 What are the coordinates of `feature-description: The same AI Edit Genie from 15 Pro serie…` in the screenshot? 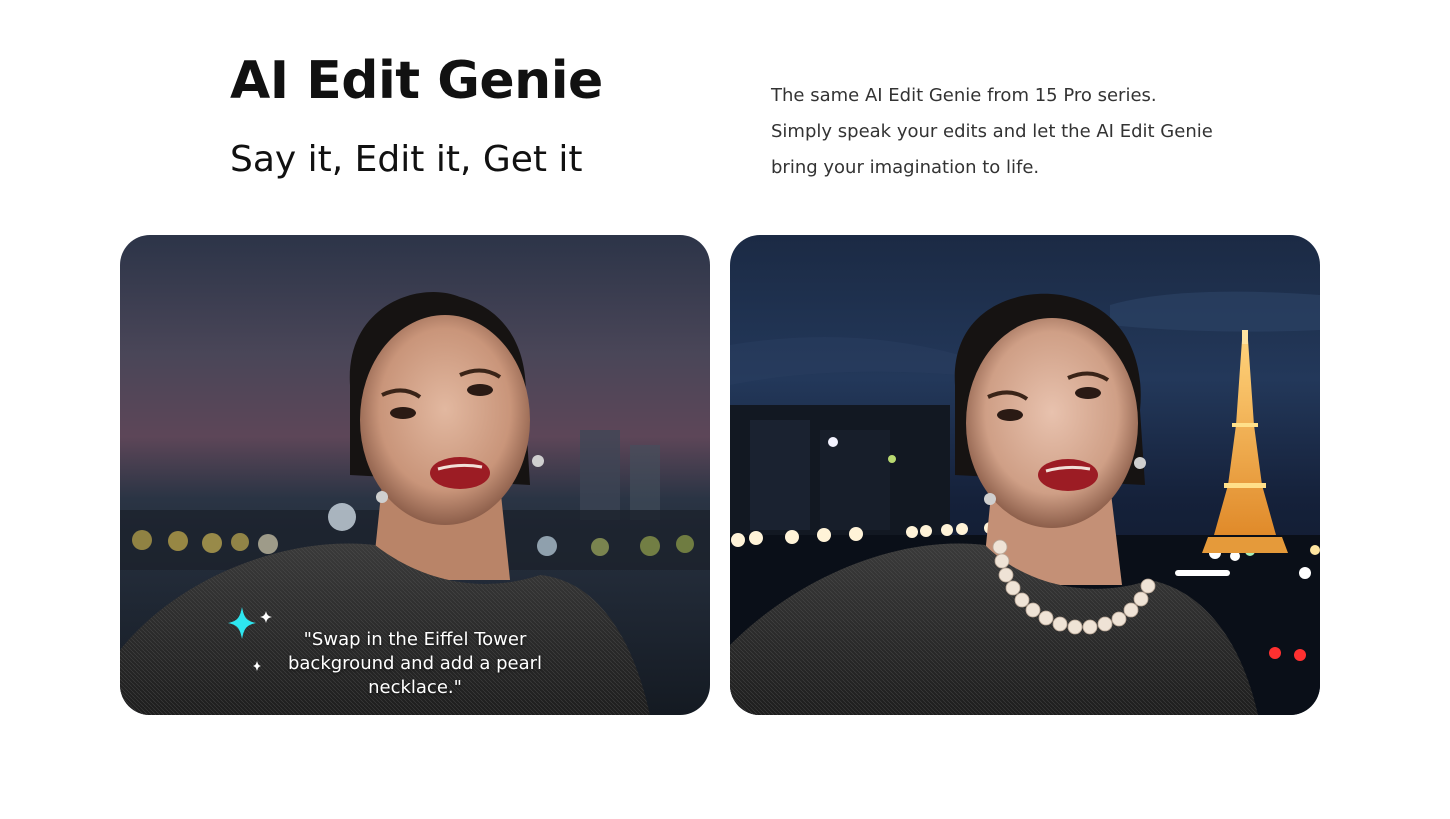 It's located at (992, 131).